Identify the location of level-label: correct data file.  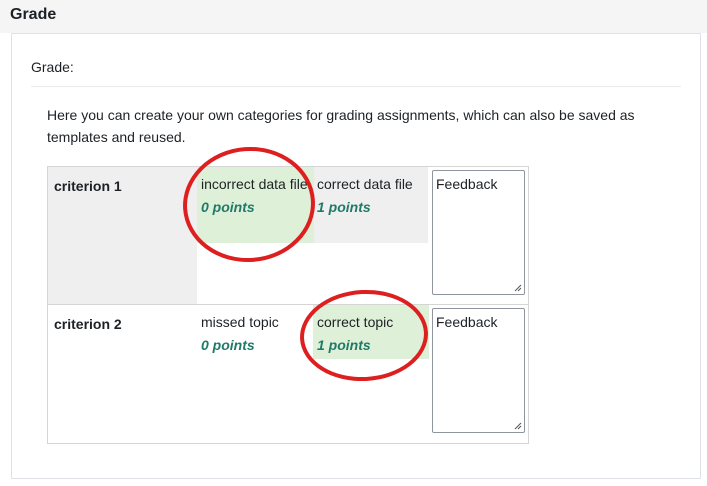
(365, 184).